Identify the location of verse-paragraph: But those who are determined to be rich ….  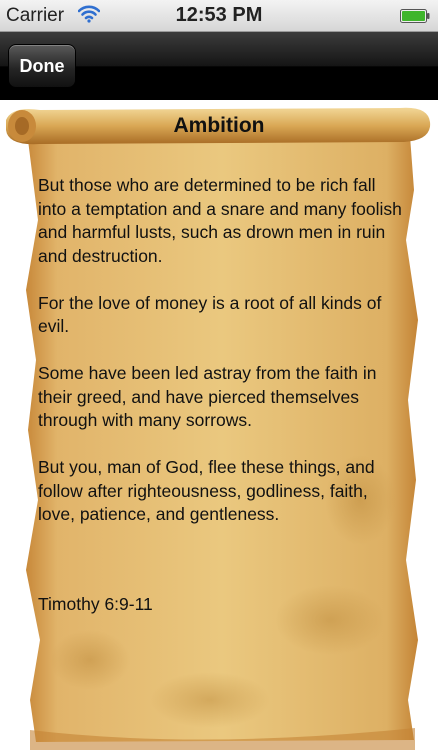
(220, 220).